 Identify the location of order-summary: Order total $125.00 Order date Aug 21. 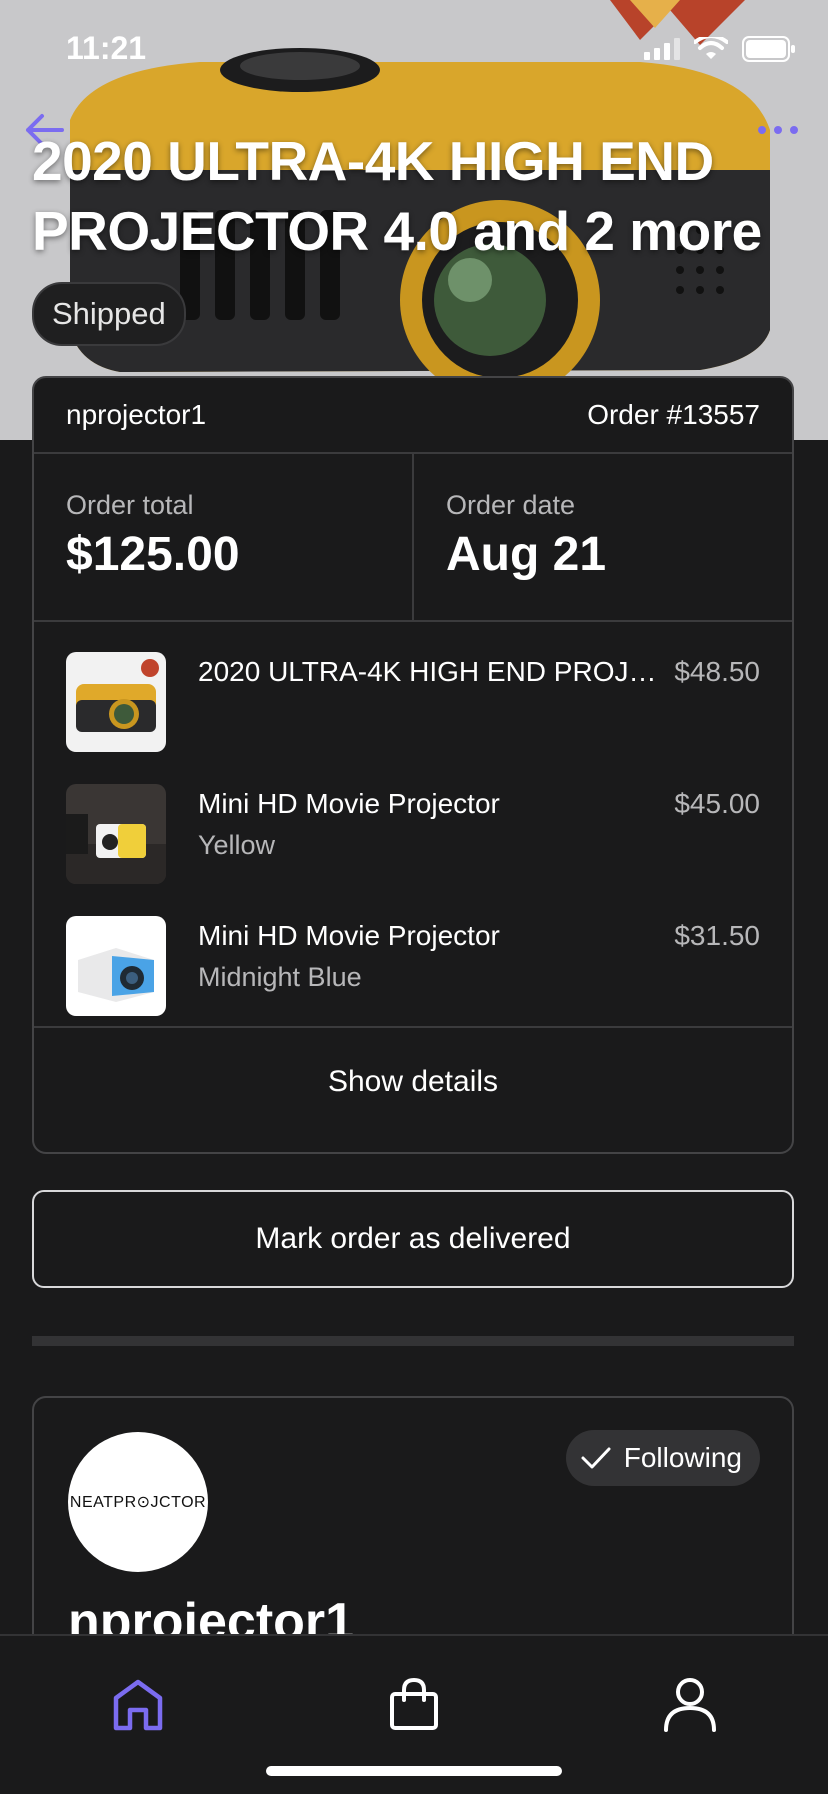
(413, 538).